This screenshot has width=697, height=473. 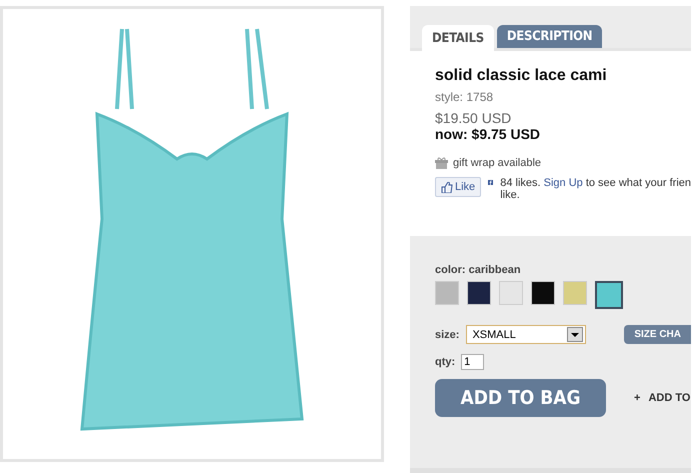 What do you see at coordinates (549, 36) in the screenshot?
I see `tab: DESCRIPTION` at bounding box center [549, 36].